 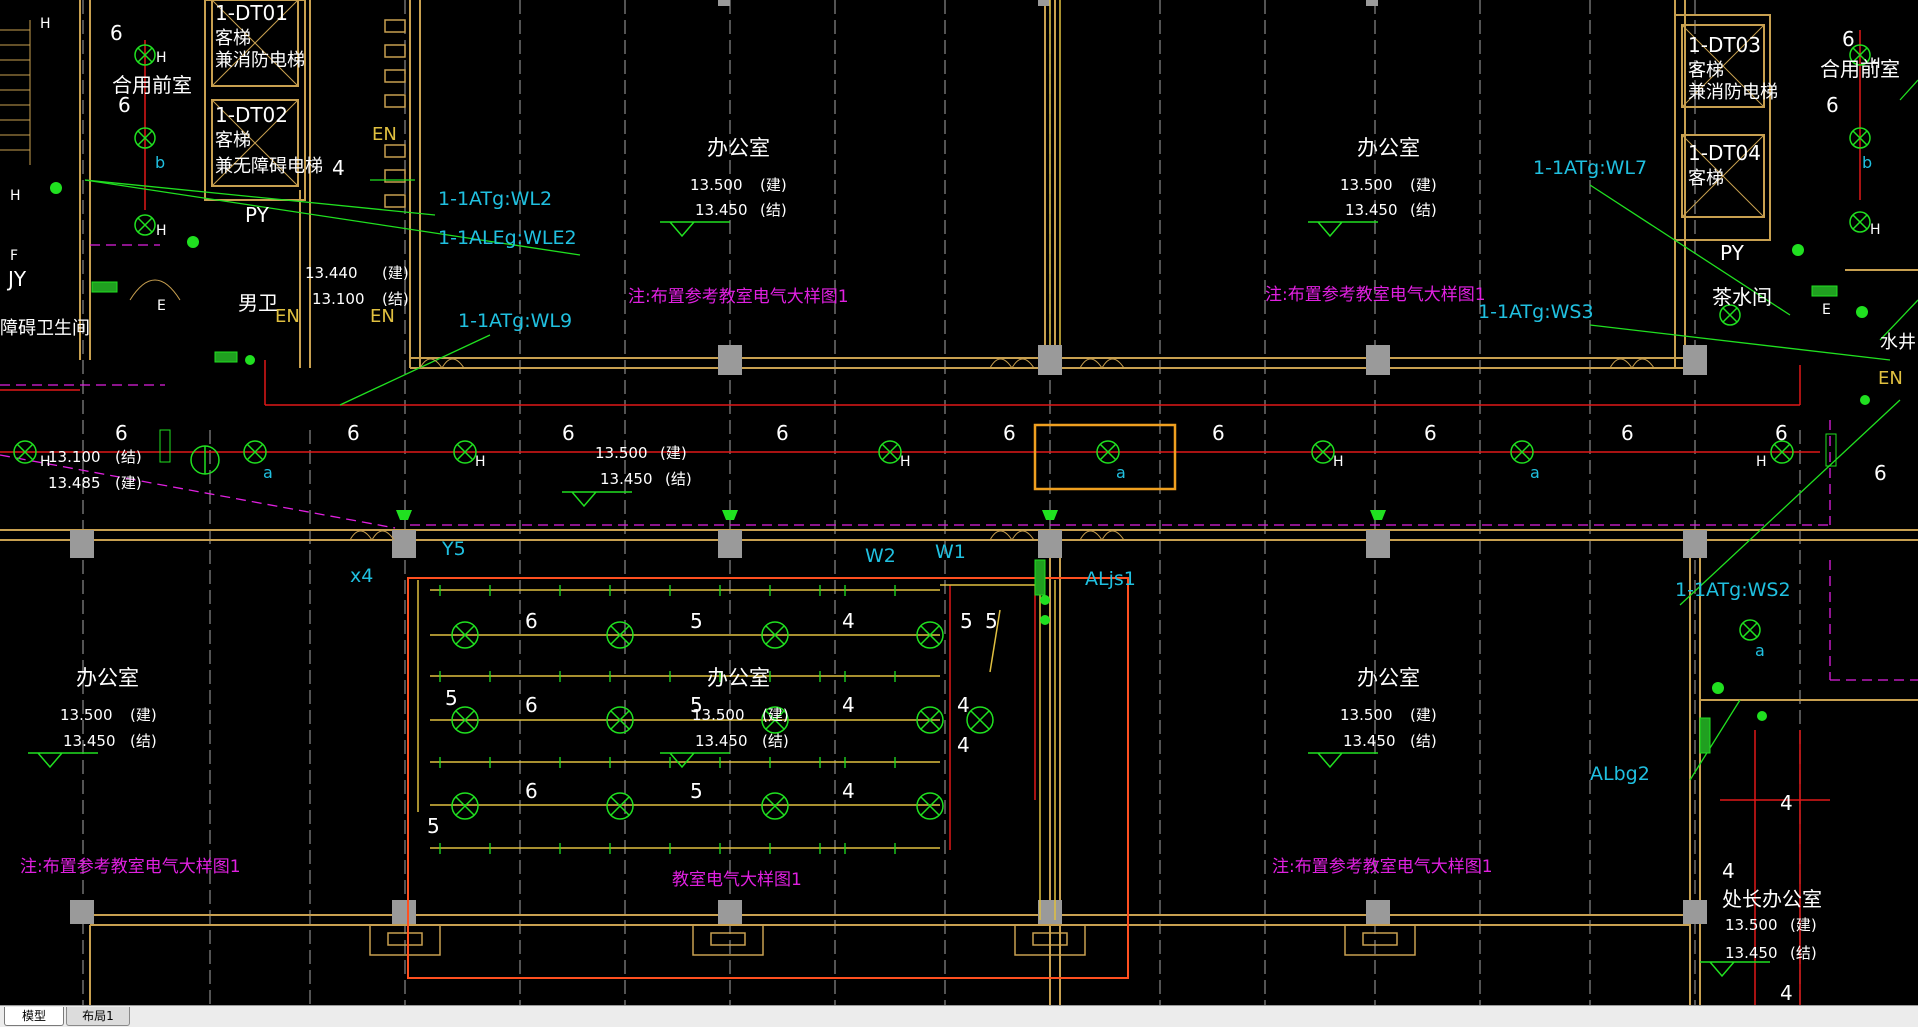 What do you see at coordinates (395, 273) in the screenshot?
I see `elev-t-arch-tag: (建)` at bounding box center [395, 273].